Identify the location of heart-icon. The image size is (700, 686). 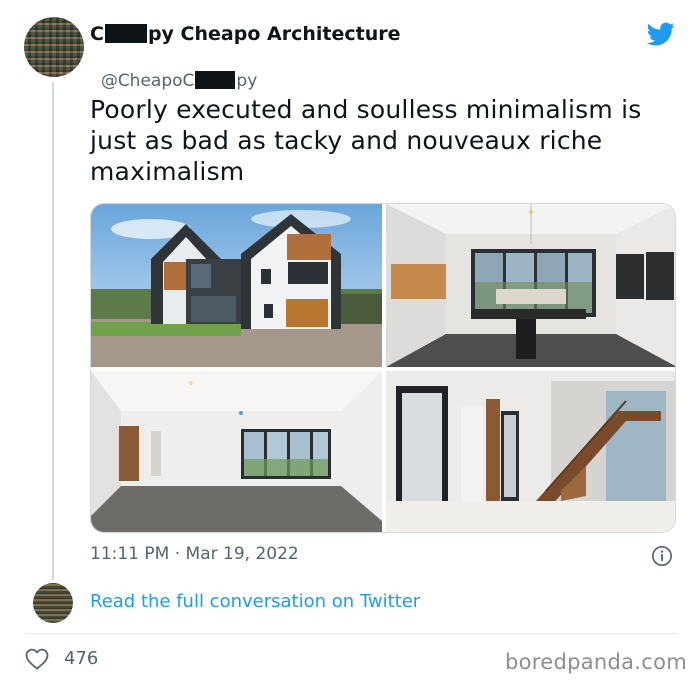
(37, 659).